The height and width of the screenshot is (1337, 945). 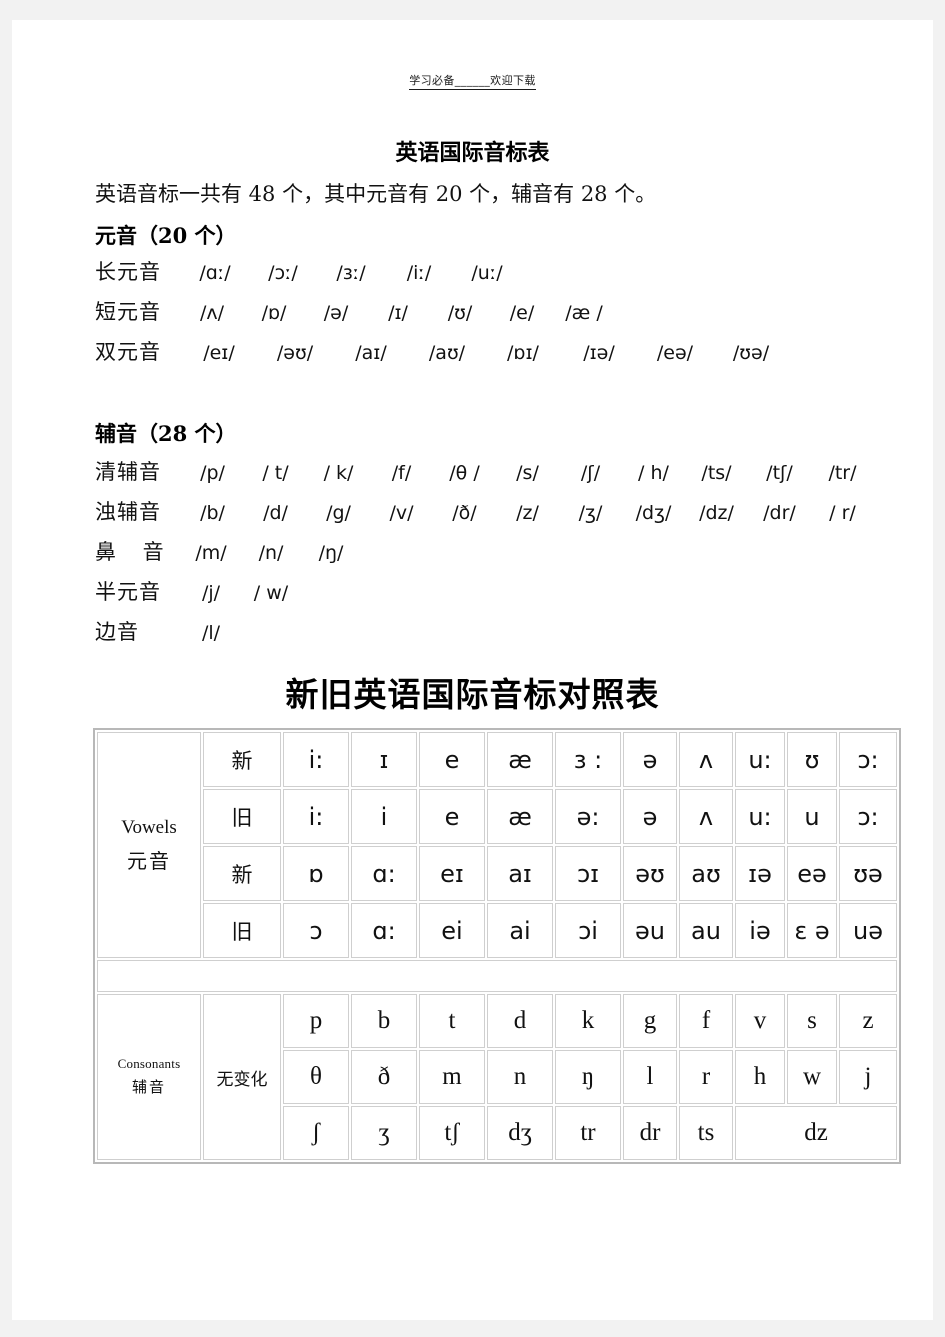 I want to click on ipa-cell: ɪə, so click(x=760, y=873).